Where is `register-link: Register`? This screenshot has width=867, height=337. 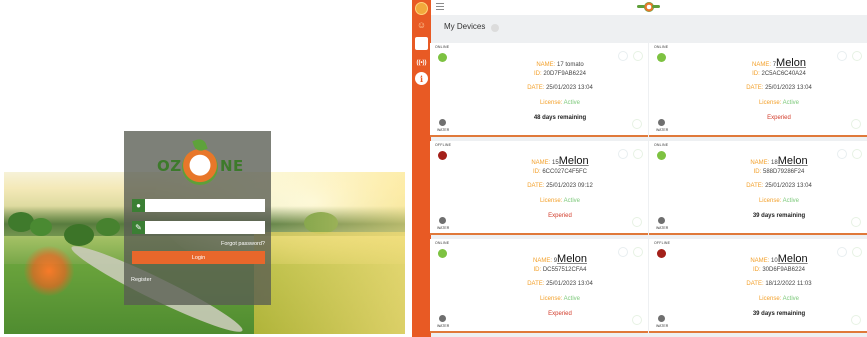
register-link: Register is located at coordinates (141, 280).